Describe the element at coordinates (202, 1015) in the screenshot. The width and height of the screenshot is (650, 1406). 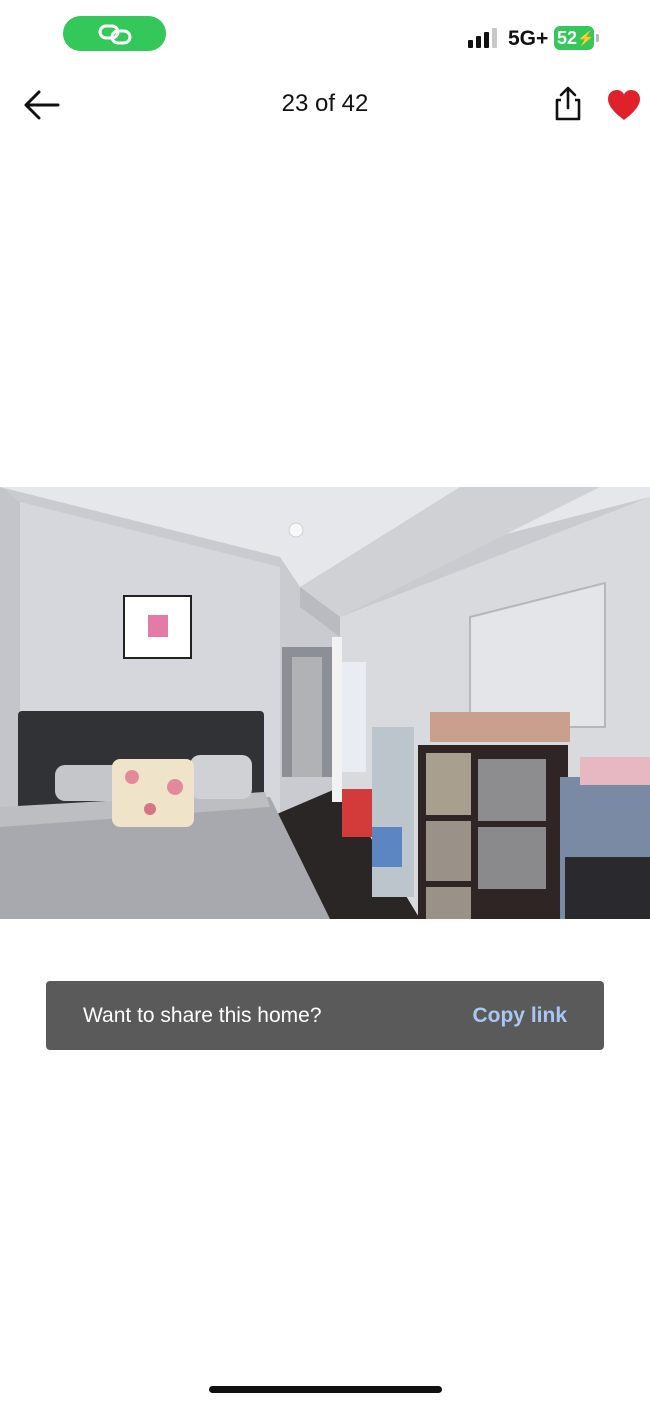
I see `toast-message: Want to share this home?` at that location.